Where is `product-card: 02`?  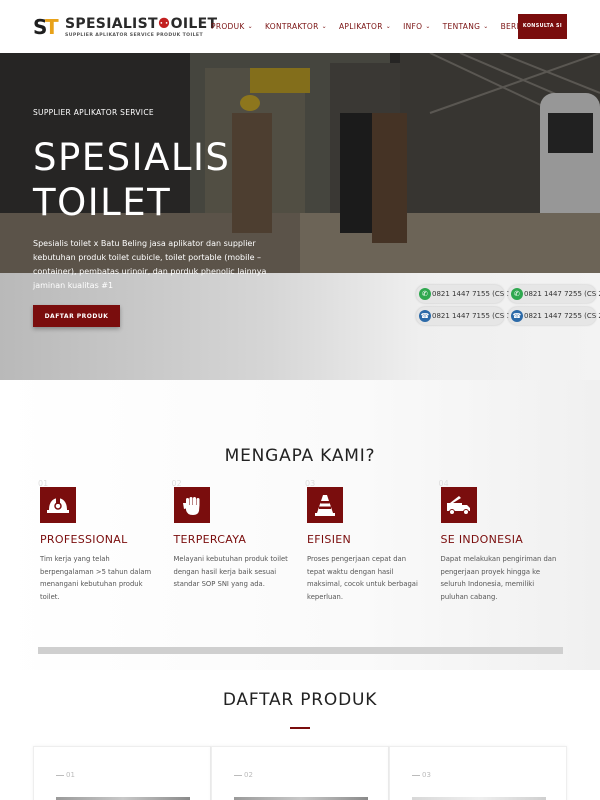 product-card: 02 is located at coordinates (300, 773).